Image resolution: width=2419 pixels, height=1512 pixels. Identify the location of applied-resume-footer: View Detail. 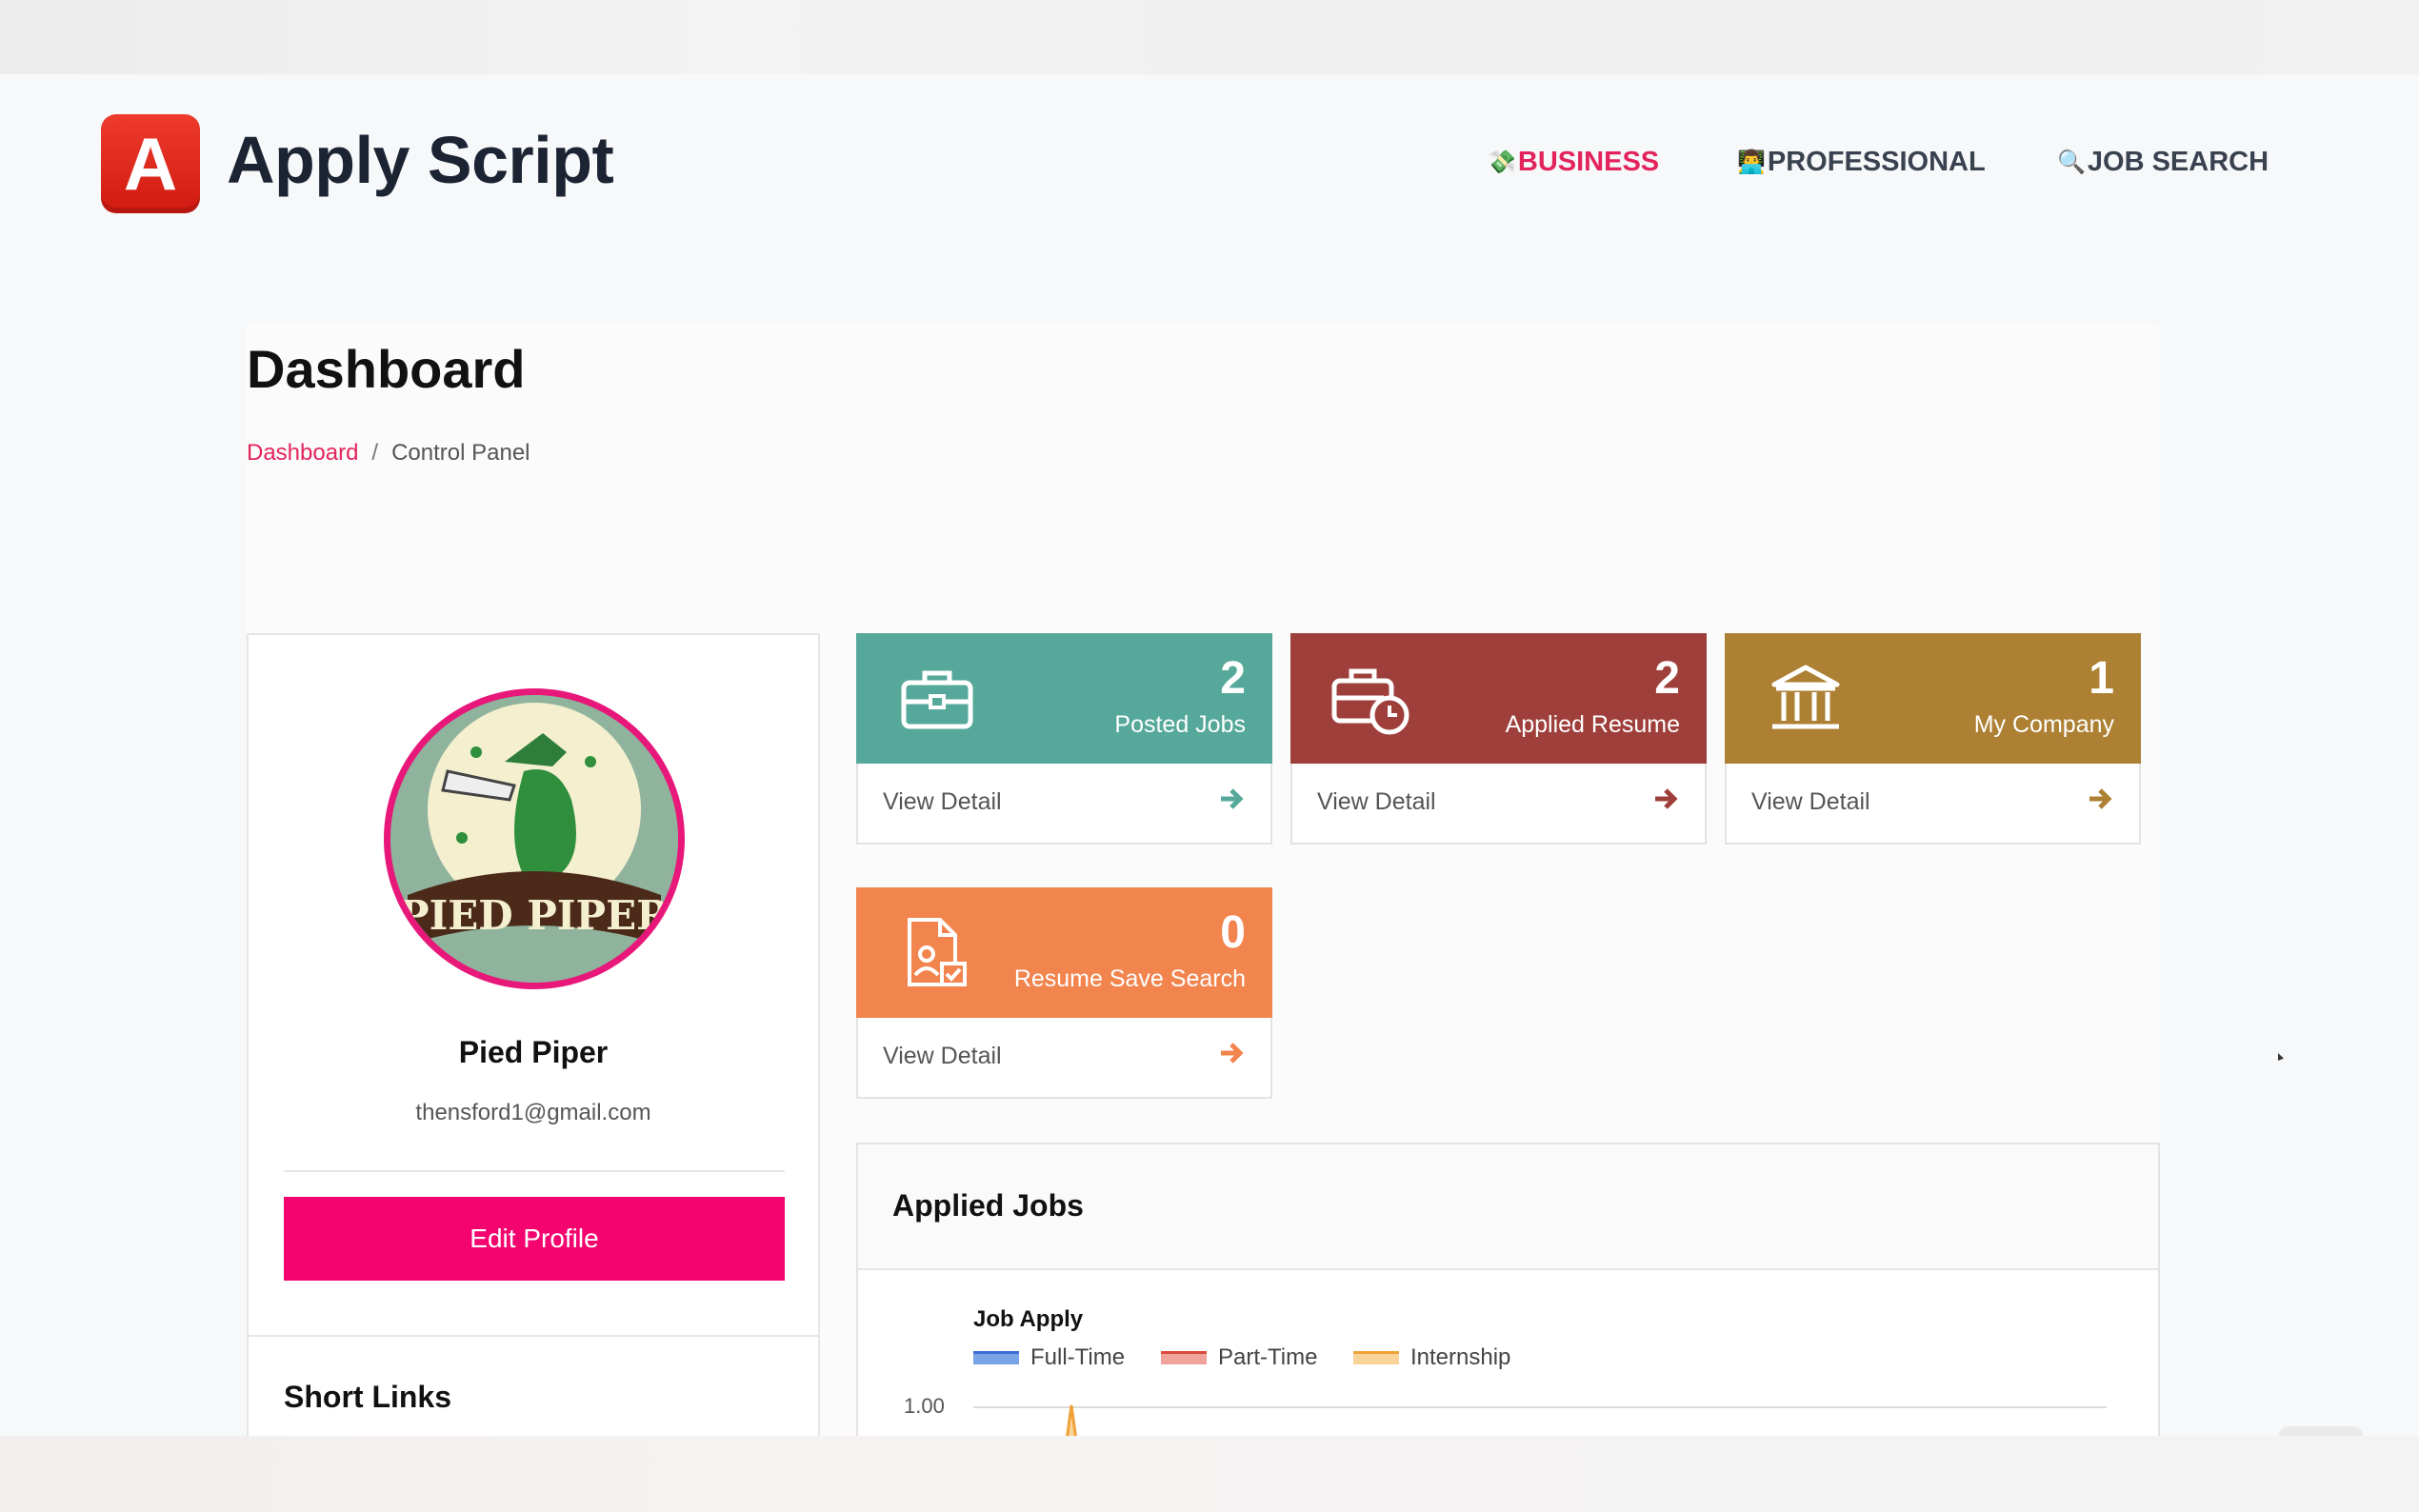
(1498, 803).